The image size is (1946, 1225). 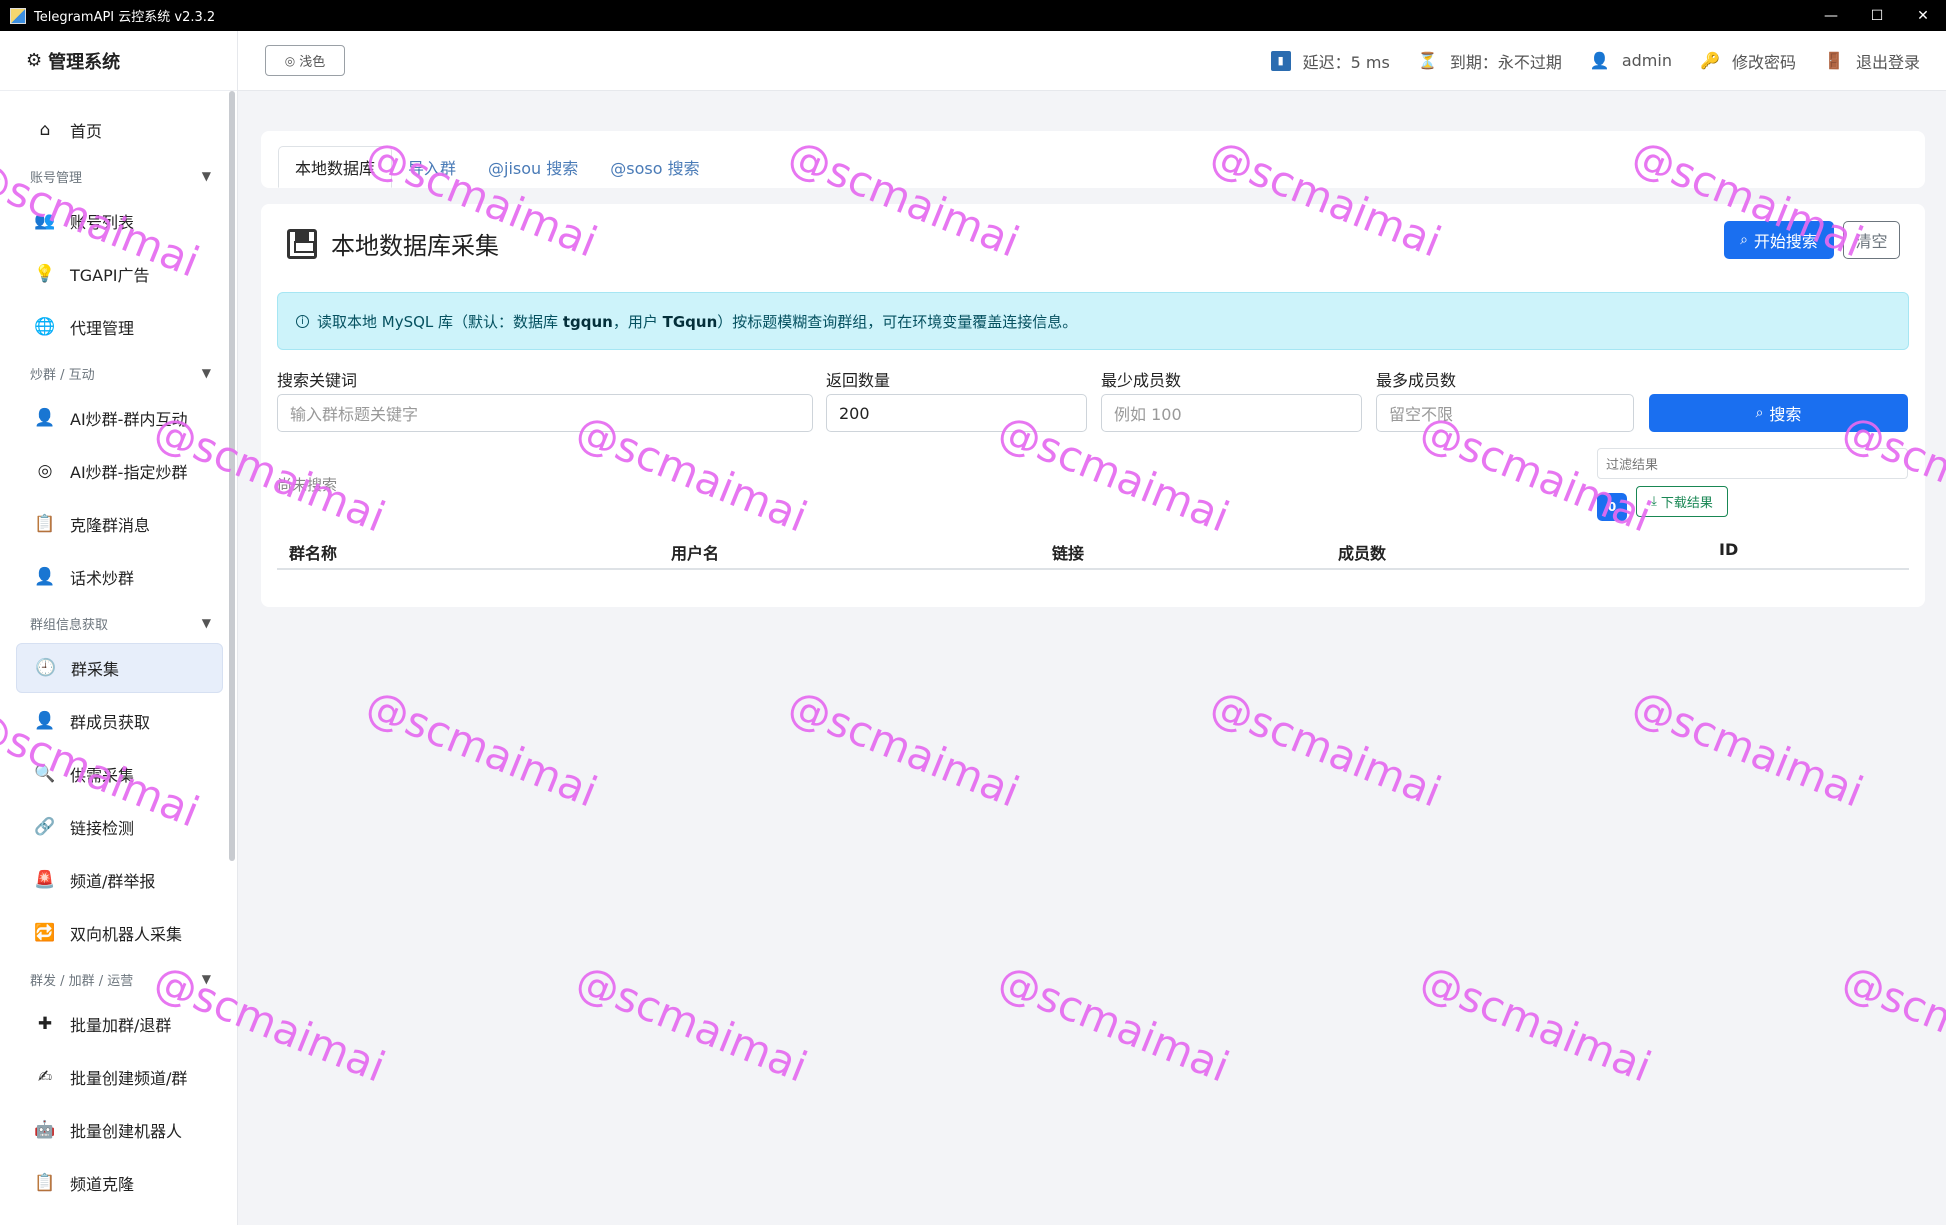 I want to click on sidebar-item: 👤 群成员获取, so click(x=119, y=721).